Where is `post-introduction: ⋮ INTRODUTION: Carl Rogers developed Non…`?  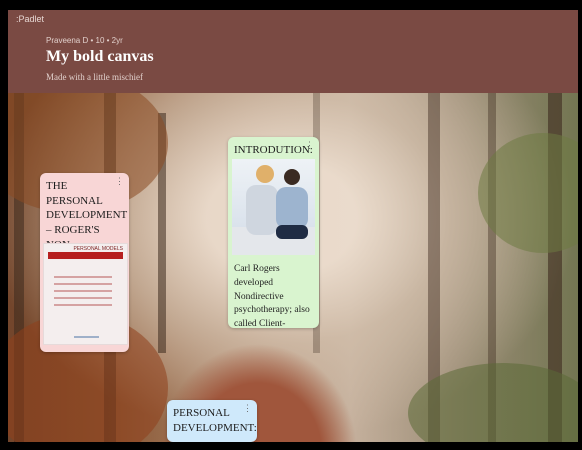
post-introduction: ⋮ INTRODUTION: Carl Rogers developed Non… is located at coordinates (273, 232).